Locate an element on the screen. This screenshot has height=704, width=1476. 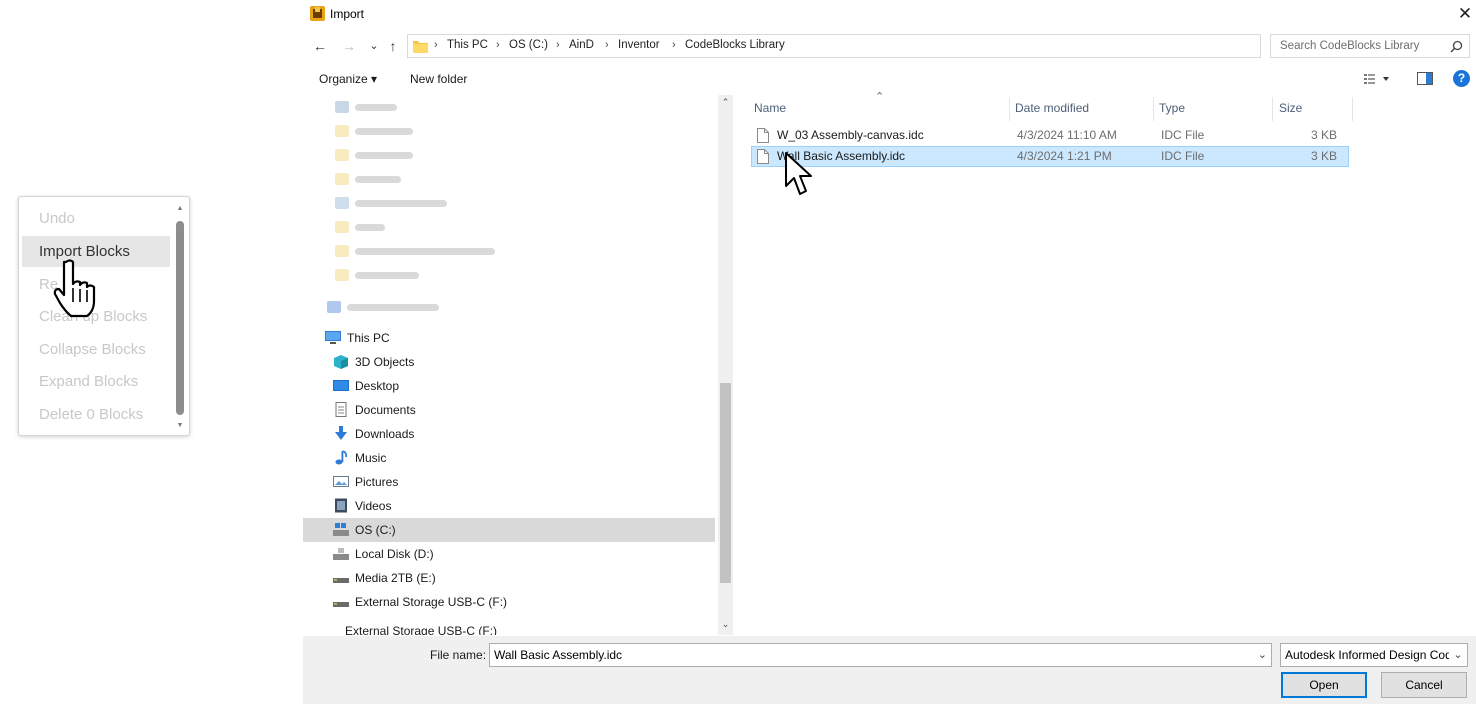
tree-item-downloads: Downloads is located at coordinates (518, 434).